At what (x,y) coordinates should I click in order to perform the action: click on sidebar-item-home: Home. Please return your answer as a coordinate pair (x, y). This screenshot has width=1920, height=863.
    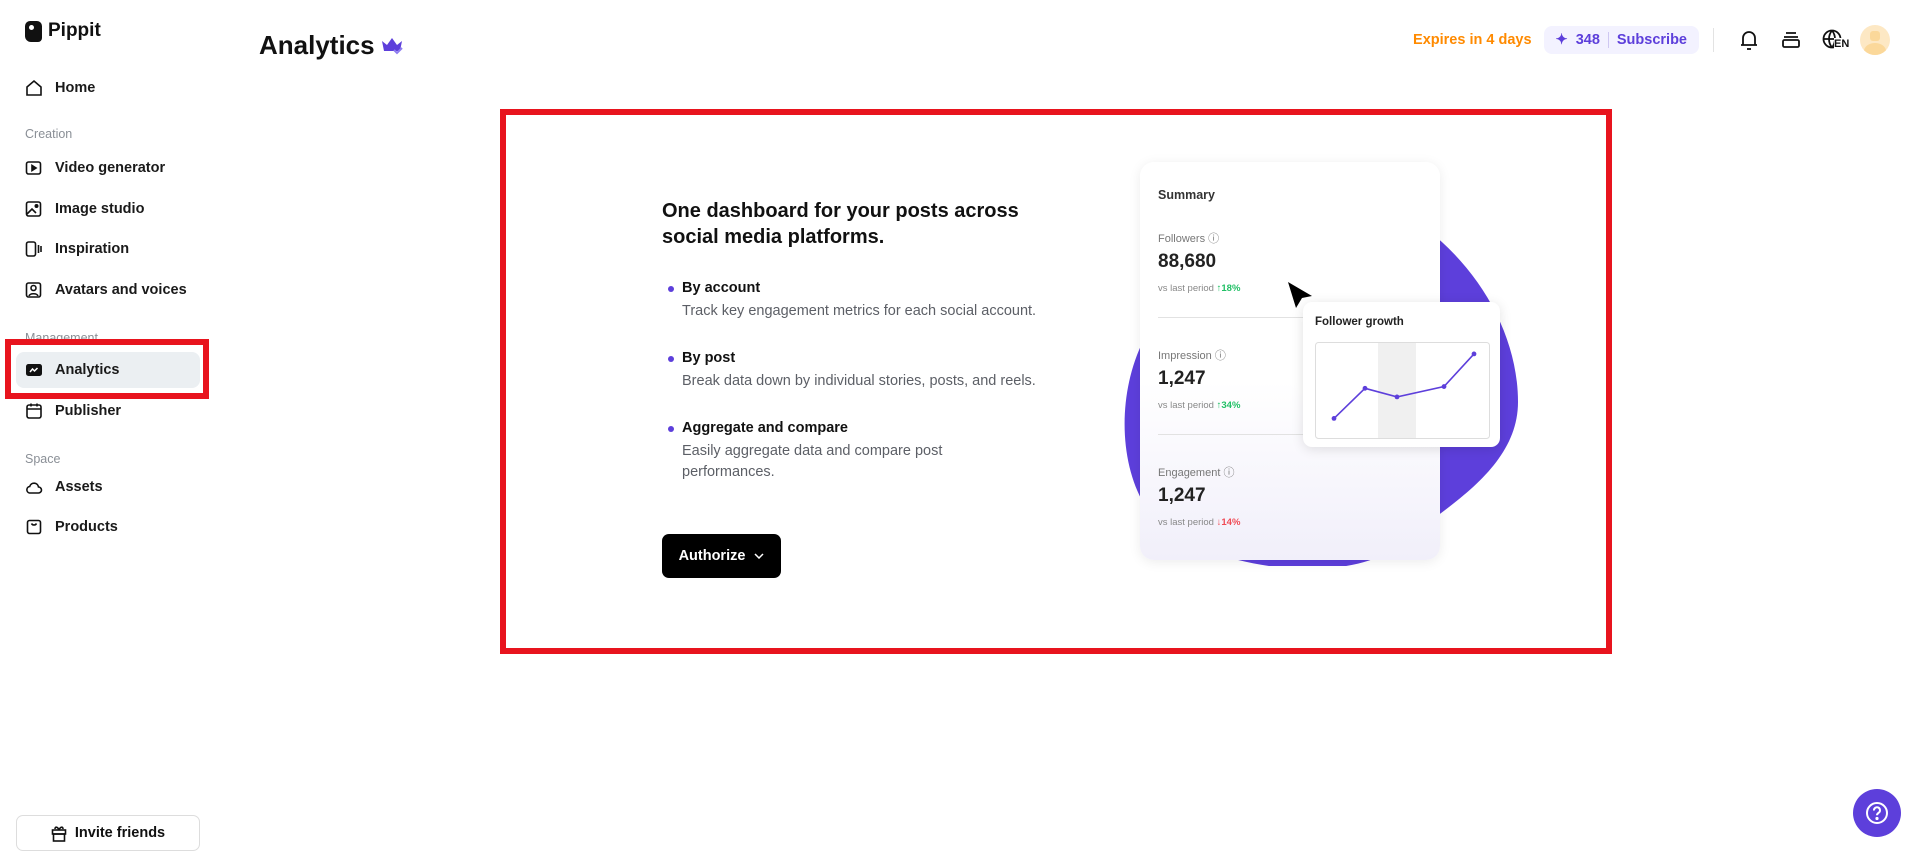
    Looking at the image, I should click on (108, 88).